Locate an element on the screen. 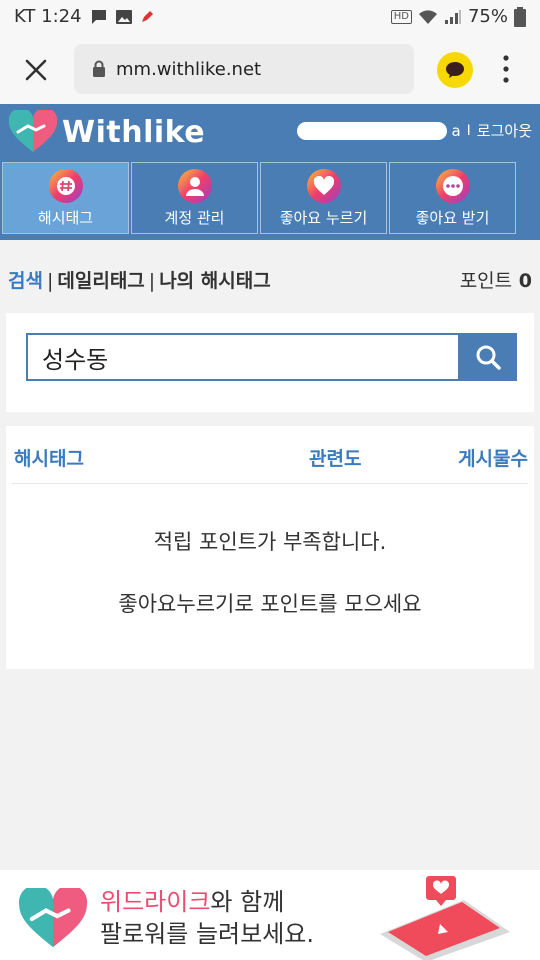  logo-text: Withlike is located at coordinates (134, 132).